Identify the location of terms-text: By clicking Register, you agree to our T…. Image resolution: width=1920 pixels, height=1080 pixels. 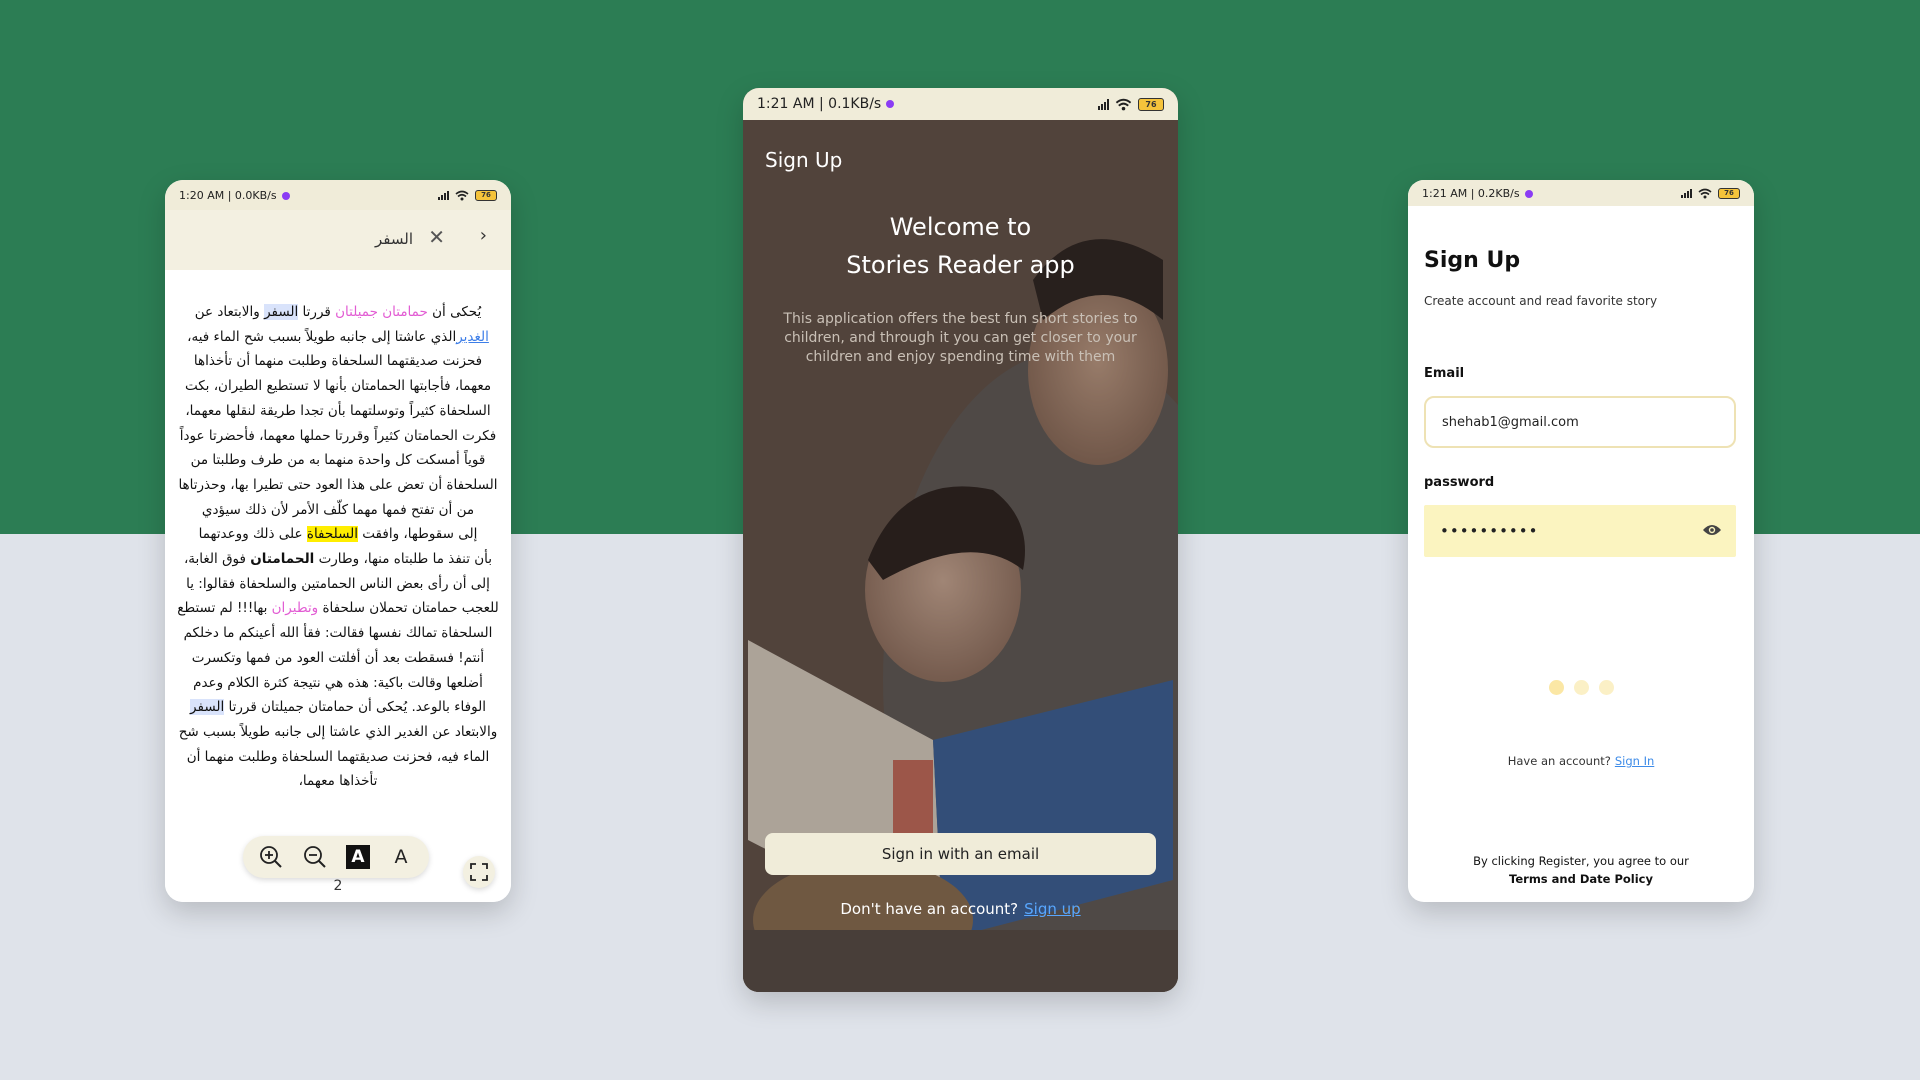
(1581, 870).